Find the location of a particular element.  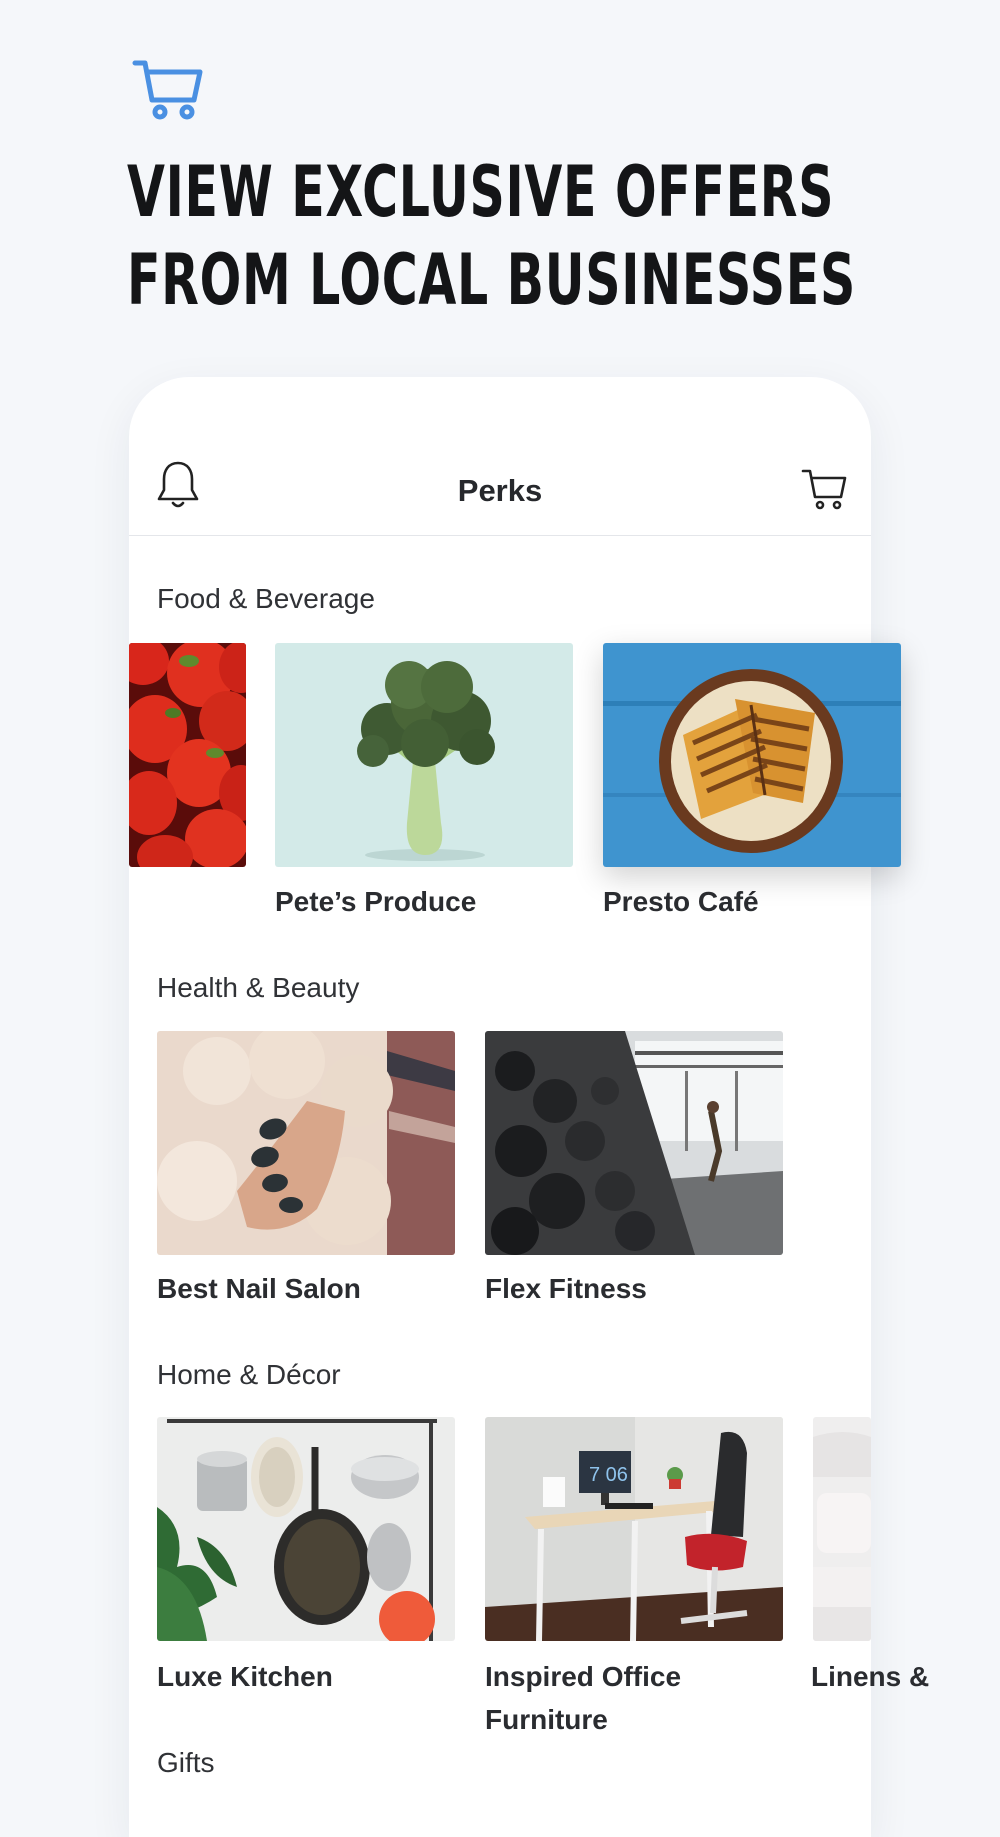

headline-line-1: VIEW EXCLUSIVE OFFERS is located at coordinates (481, 192).